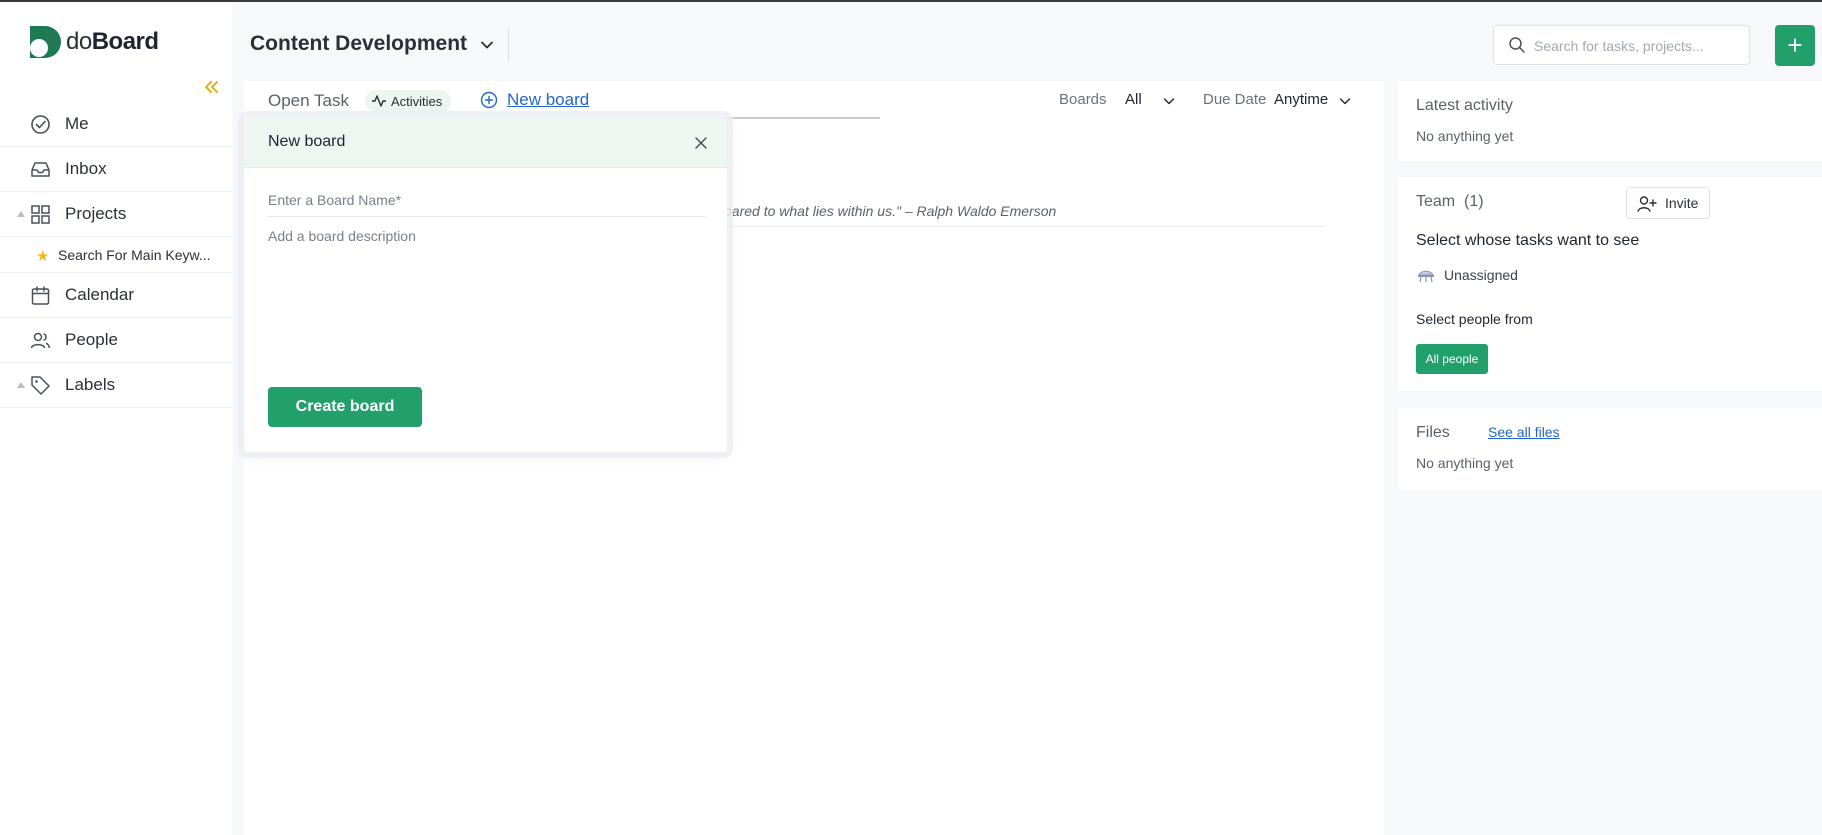 The height and width of the screenshot is (835, 1822). Describe the element at coordinates (1301, 99) in the screenshot. I see `due-date-filter-value: Anytime` at that location.